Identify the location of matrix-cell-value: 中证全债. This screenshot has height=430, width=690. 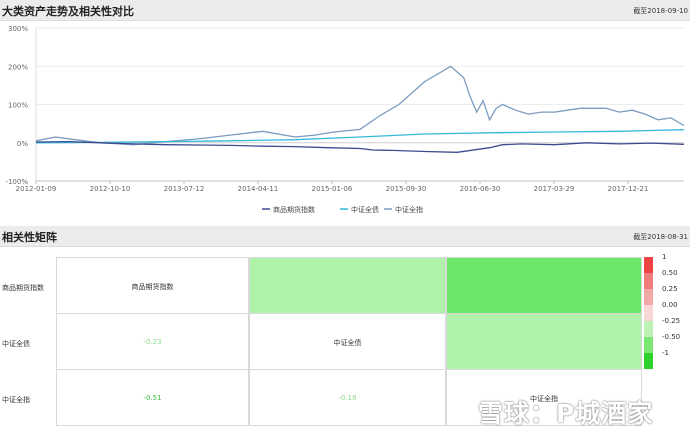
(347, 343).